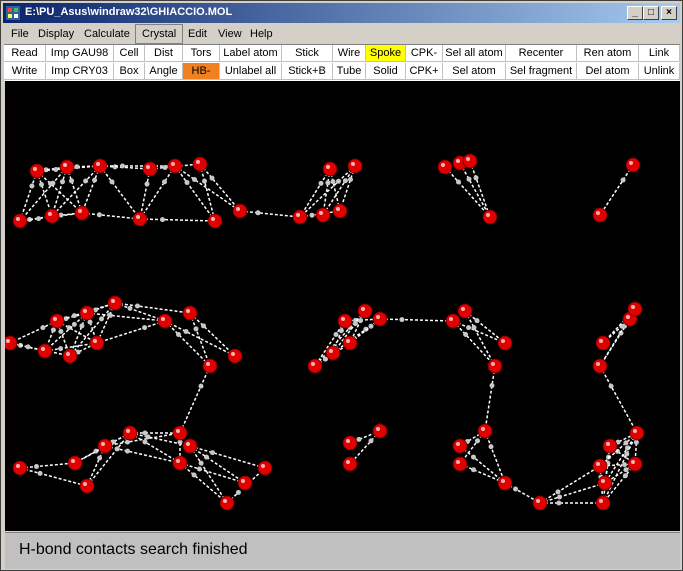 This screenshot has width=683, height=571. Describe the element at coordinates (25, 53) in the screenshot. I see `read-button: Read` at that location.